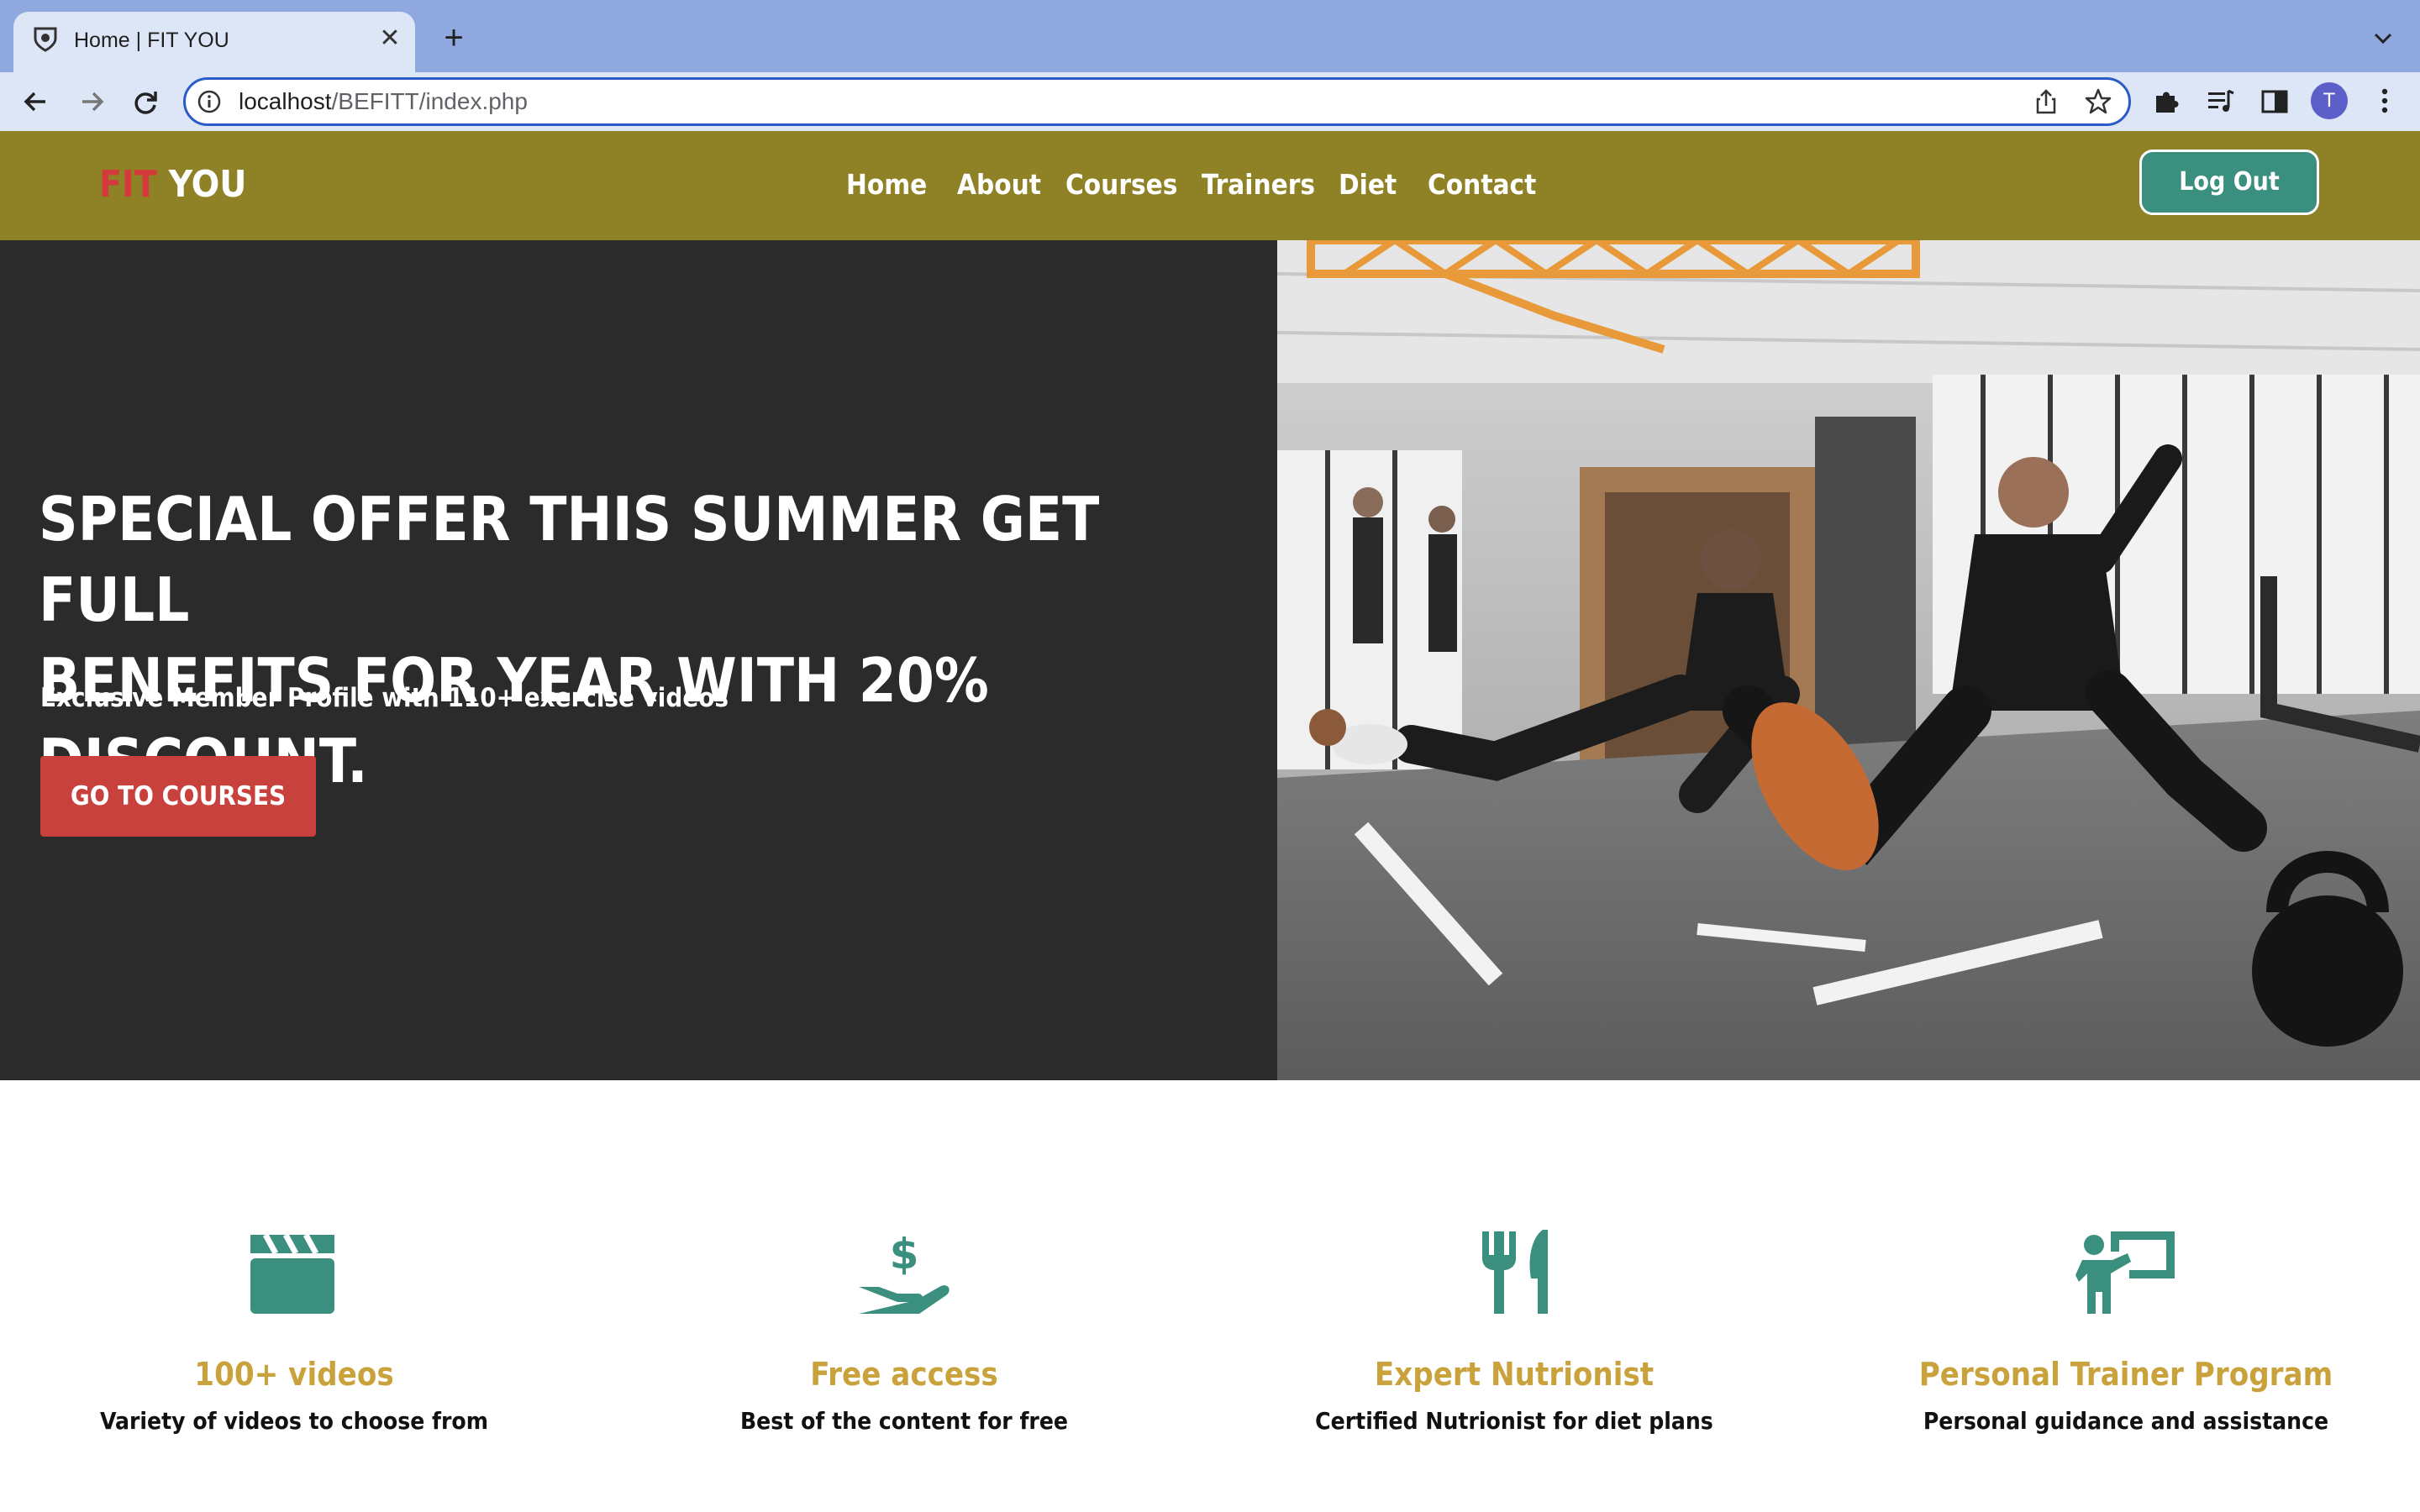 The width and height of the screenshot is (2420, 1512). What do you see at coordinates (390, 38) in the screenshot?
I see `close-icon: ✕` at bounding box center [390, 38].